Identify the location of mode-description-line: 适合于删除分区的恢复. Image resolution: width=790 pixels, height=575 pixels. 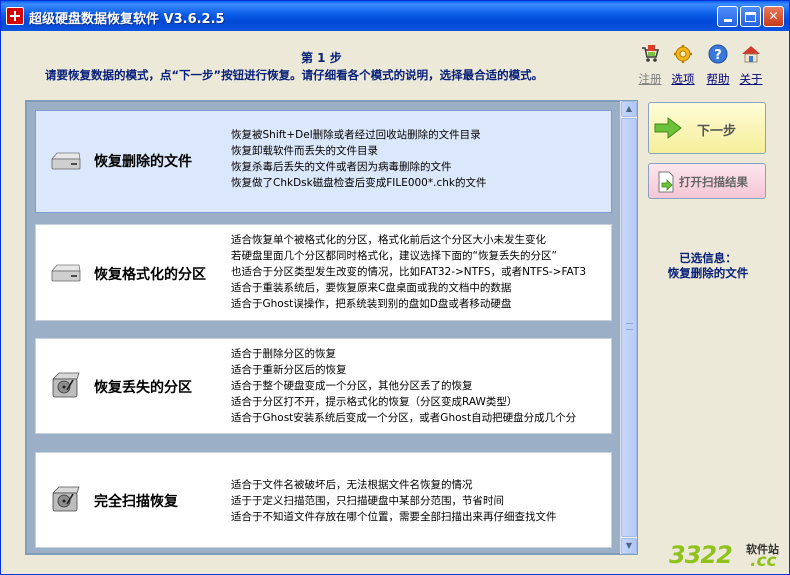
(283, 354).